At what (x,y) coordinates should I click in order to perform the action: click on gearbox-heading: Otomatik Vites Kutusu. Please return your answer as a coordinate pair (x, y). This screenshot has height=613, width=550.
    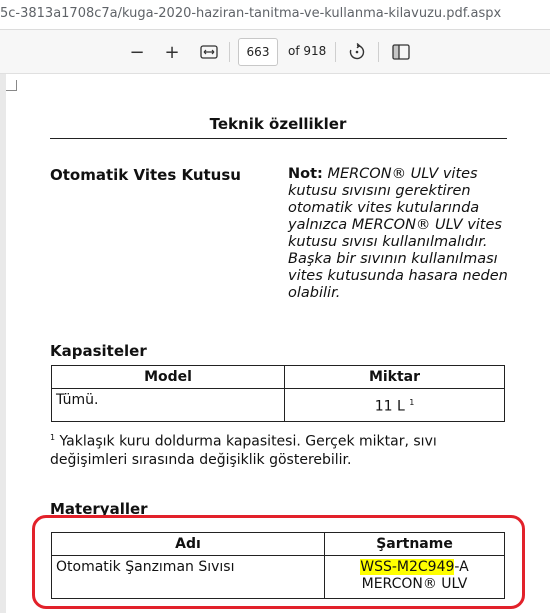
    Looking at the image, I should click on (145, 175).